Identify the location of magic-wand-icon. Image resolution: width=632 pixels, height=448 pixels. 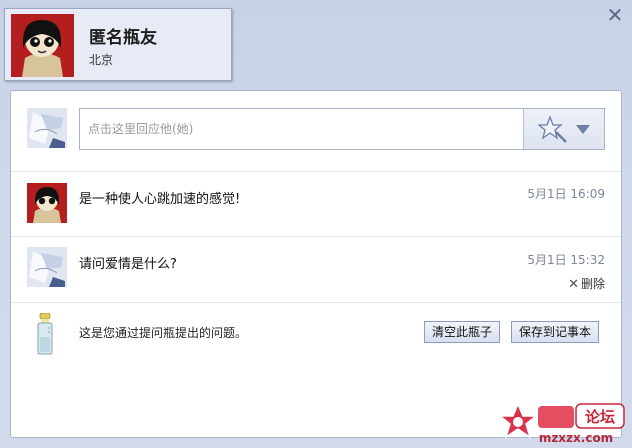
(552, 129).